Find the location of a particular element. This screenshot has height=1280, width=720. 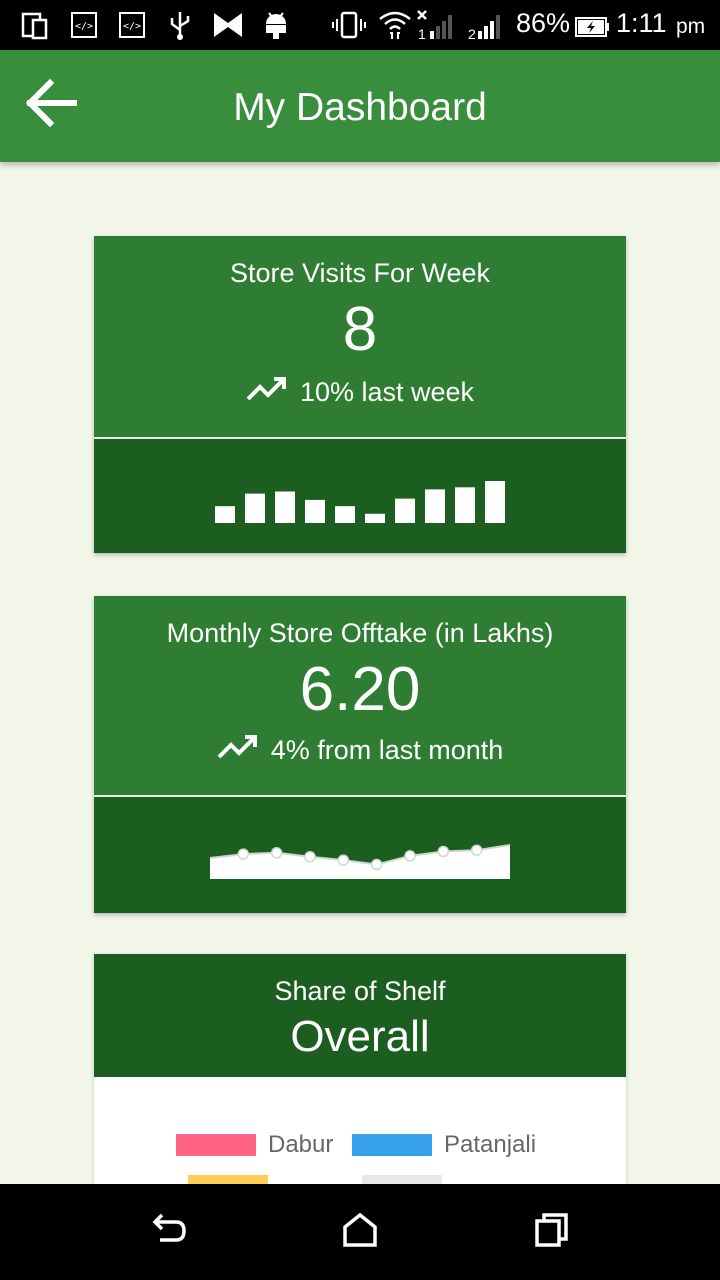

device-icon is located at coordinates (35, 25).